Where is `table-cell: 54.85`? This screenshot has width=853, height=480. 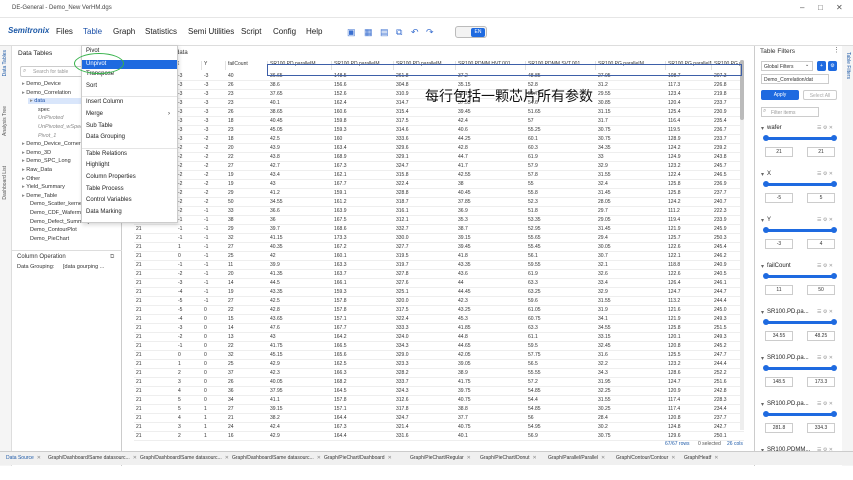
table-cell: 54.85 is located at coordinates (561, 391).